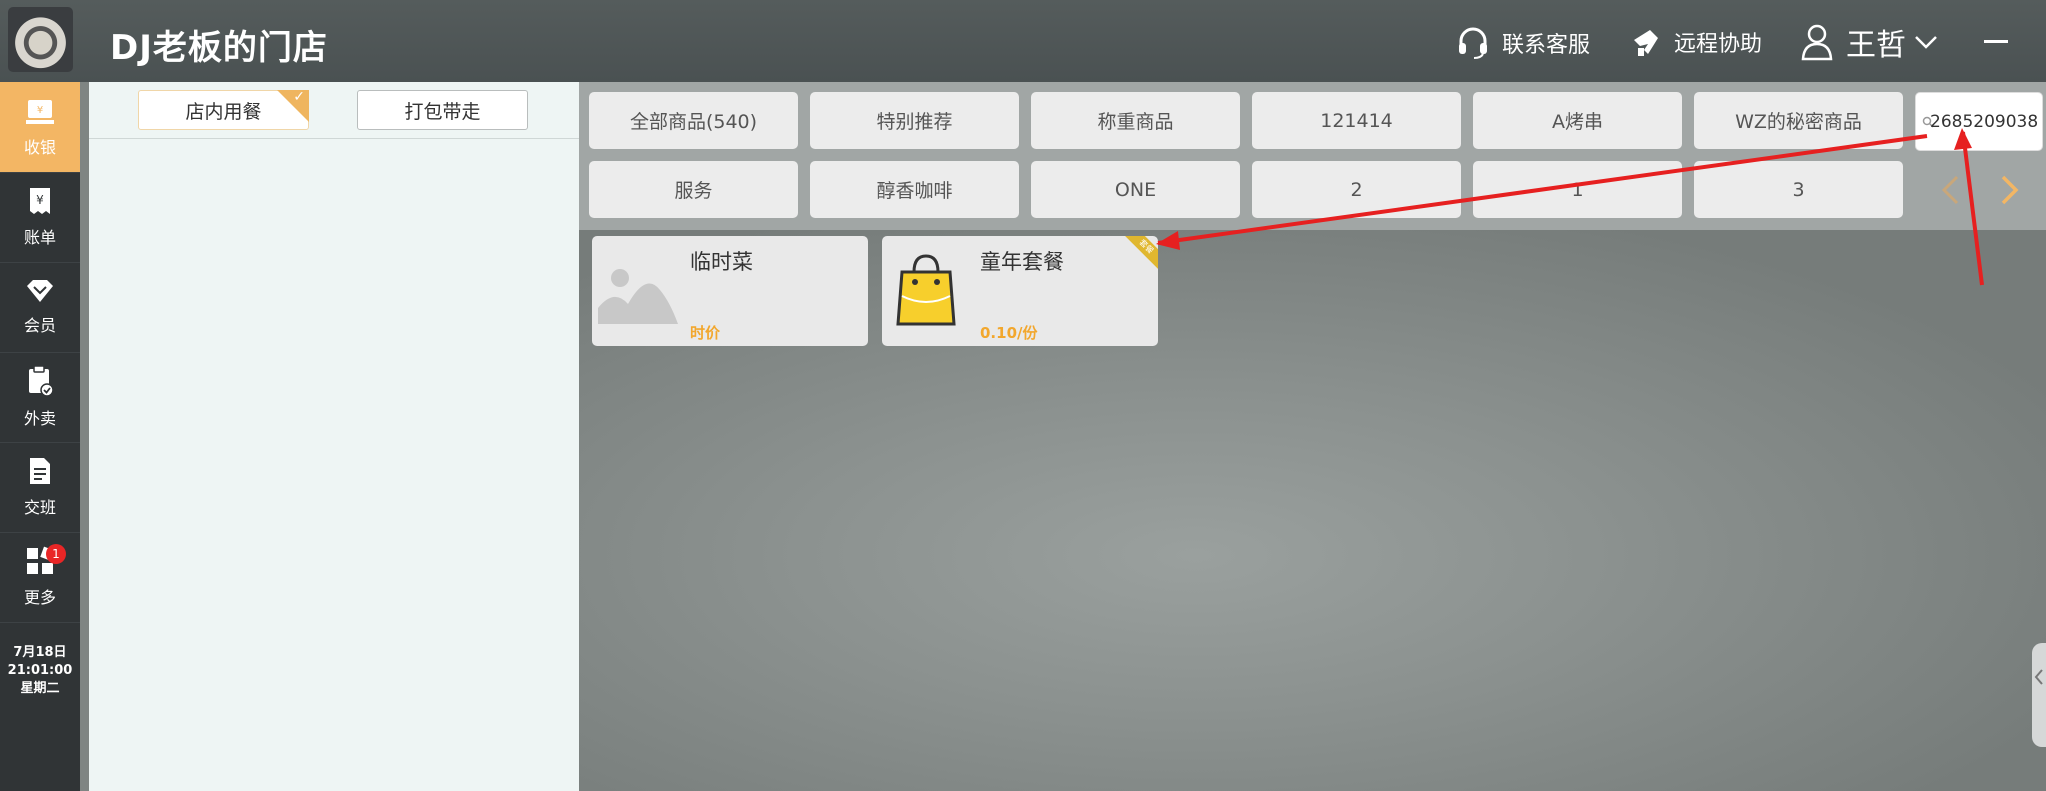  What do you see at coordinates (1718, 44) in the screenshot?
I see `remote-assist-label: 远程协助` at bounding box center [1718, 44].